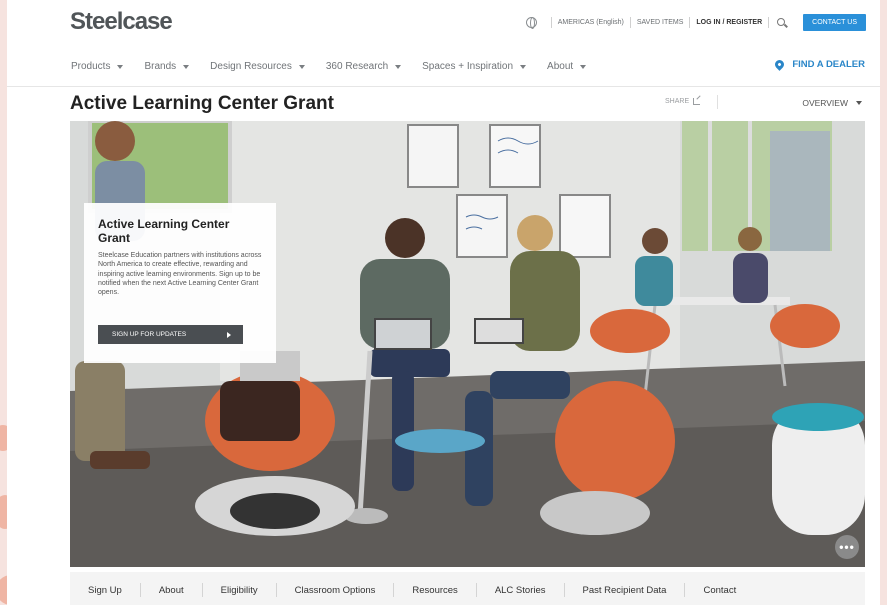 The image size is (887, 605). What do you see at coordinates (625, 590) in the screenshot?
I see `subnav-past-recipient-data: Past Recipient Data` at bounding box center [625, 590].